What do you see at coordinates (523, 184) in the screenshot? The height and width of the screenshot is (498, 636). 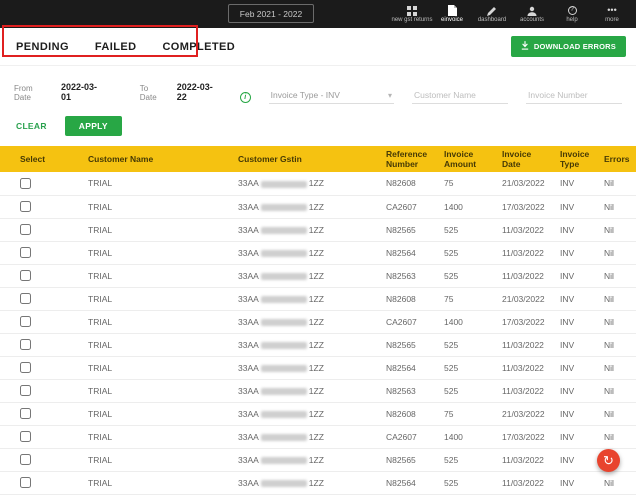 I see `cell-invoice-date: 21/03/2022` at bounding box center [523, 184].